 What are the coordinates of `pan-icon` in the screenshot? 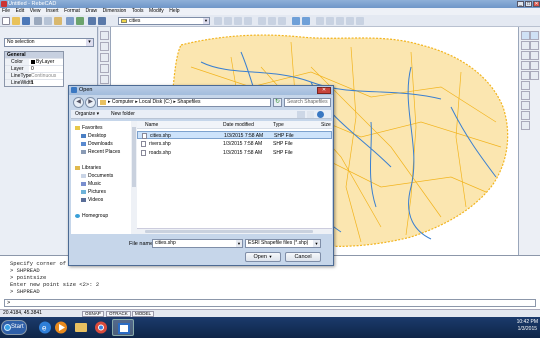 It's located at (218, 21).